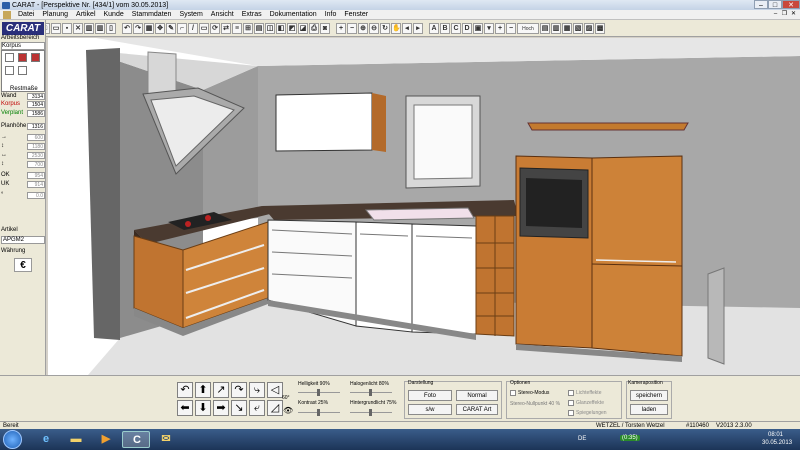 The width and height of the screenshot is (800, 450). What do you see at coordinates (418, 28) in the screenshot?
I see `forward-icon: ▸` at bounding box center [418, 28].